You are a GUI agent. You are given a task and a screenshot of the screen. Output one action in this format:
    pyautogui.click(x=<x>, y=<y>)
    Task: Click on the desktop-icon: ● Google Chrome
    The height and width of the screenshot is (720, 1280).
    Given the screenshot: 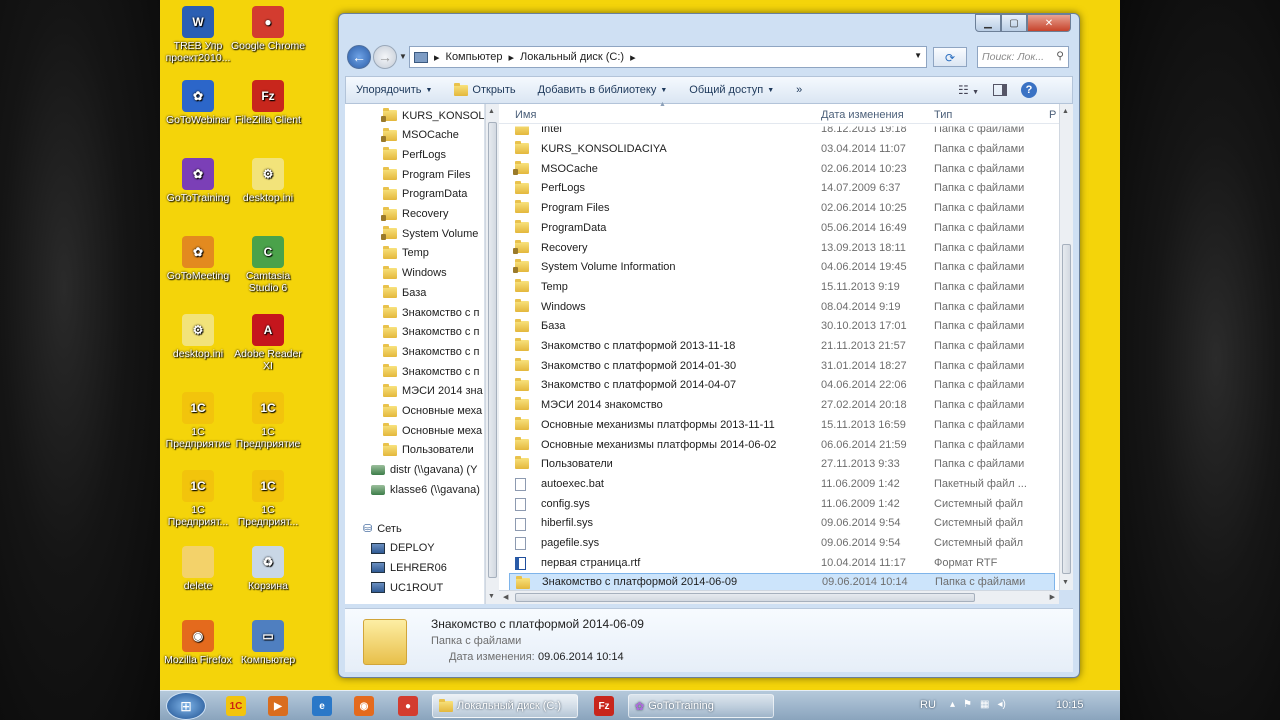 What is the action you would take?
    pyautogui.click(x=268, y=29)
    